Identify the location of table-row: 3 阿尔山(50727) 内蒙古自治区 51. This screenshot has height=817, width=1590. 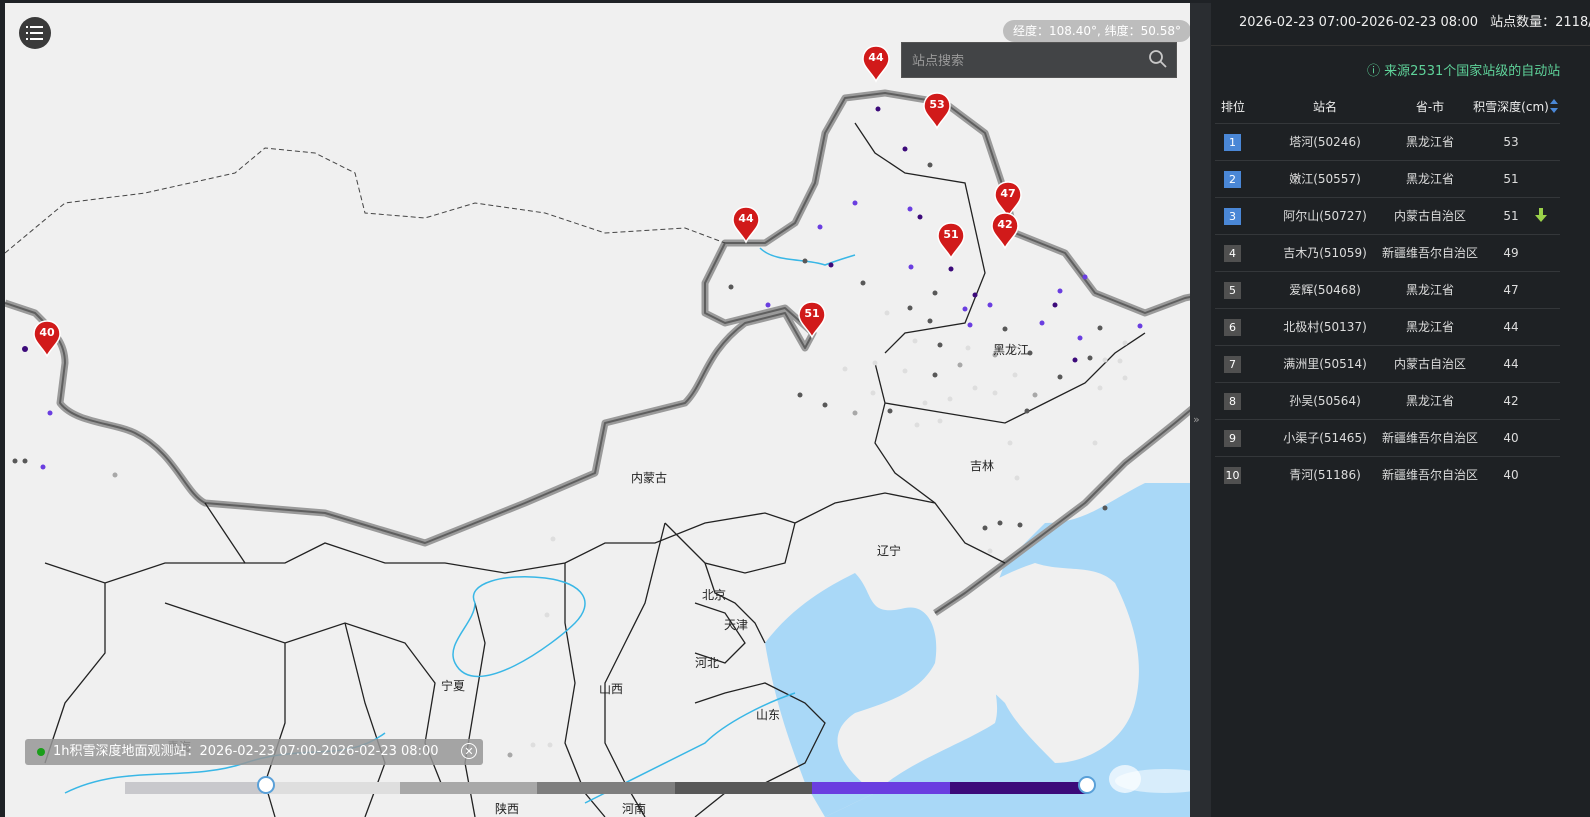
(1387, 215).